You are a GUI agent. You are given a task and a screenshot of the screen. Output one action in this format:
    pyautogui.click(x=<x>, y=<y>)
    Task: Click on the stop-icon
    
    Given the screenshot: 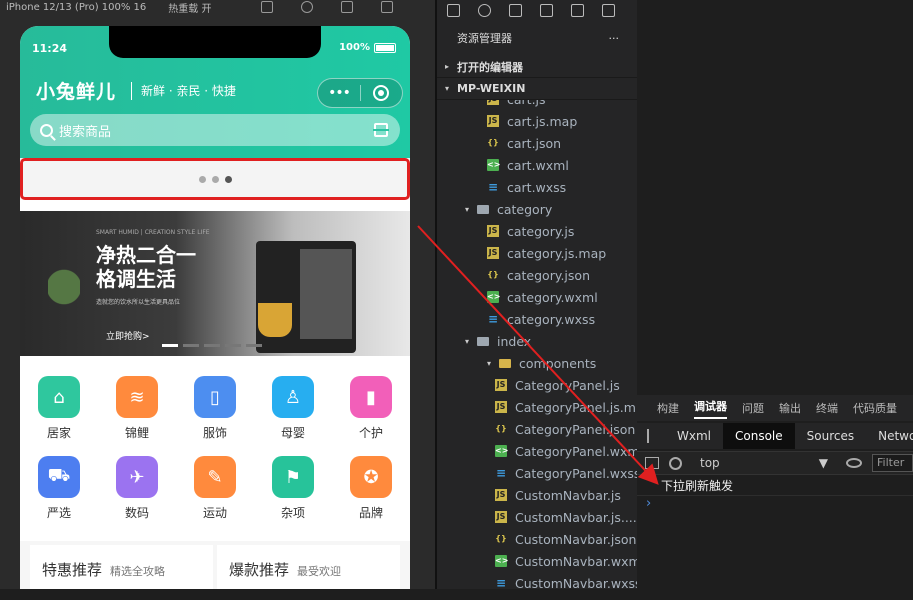 What is the action you would take?
    pyautogui.click(x=307, y=7)
    